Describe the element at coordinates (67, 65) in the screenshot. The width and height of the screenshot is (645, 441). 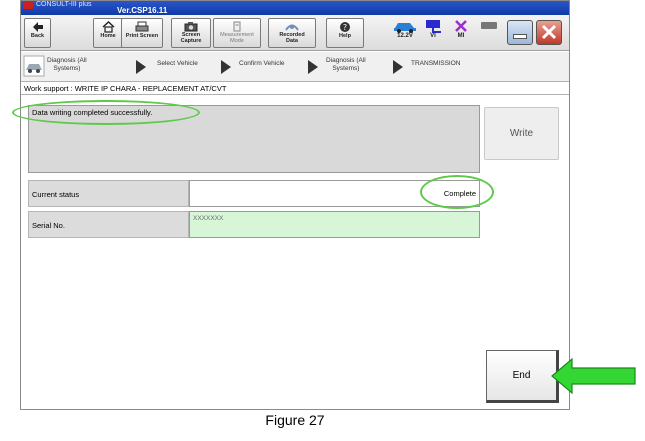
I see `breadcrumb-diagnosis-all-systems: Diagnosis (All Systems)` at that location.